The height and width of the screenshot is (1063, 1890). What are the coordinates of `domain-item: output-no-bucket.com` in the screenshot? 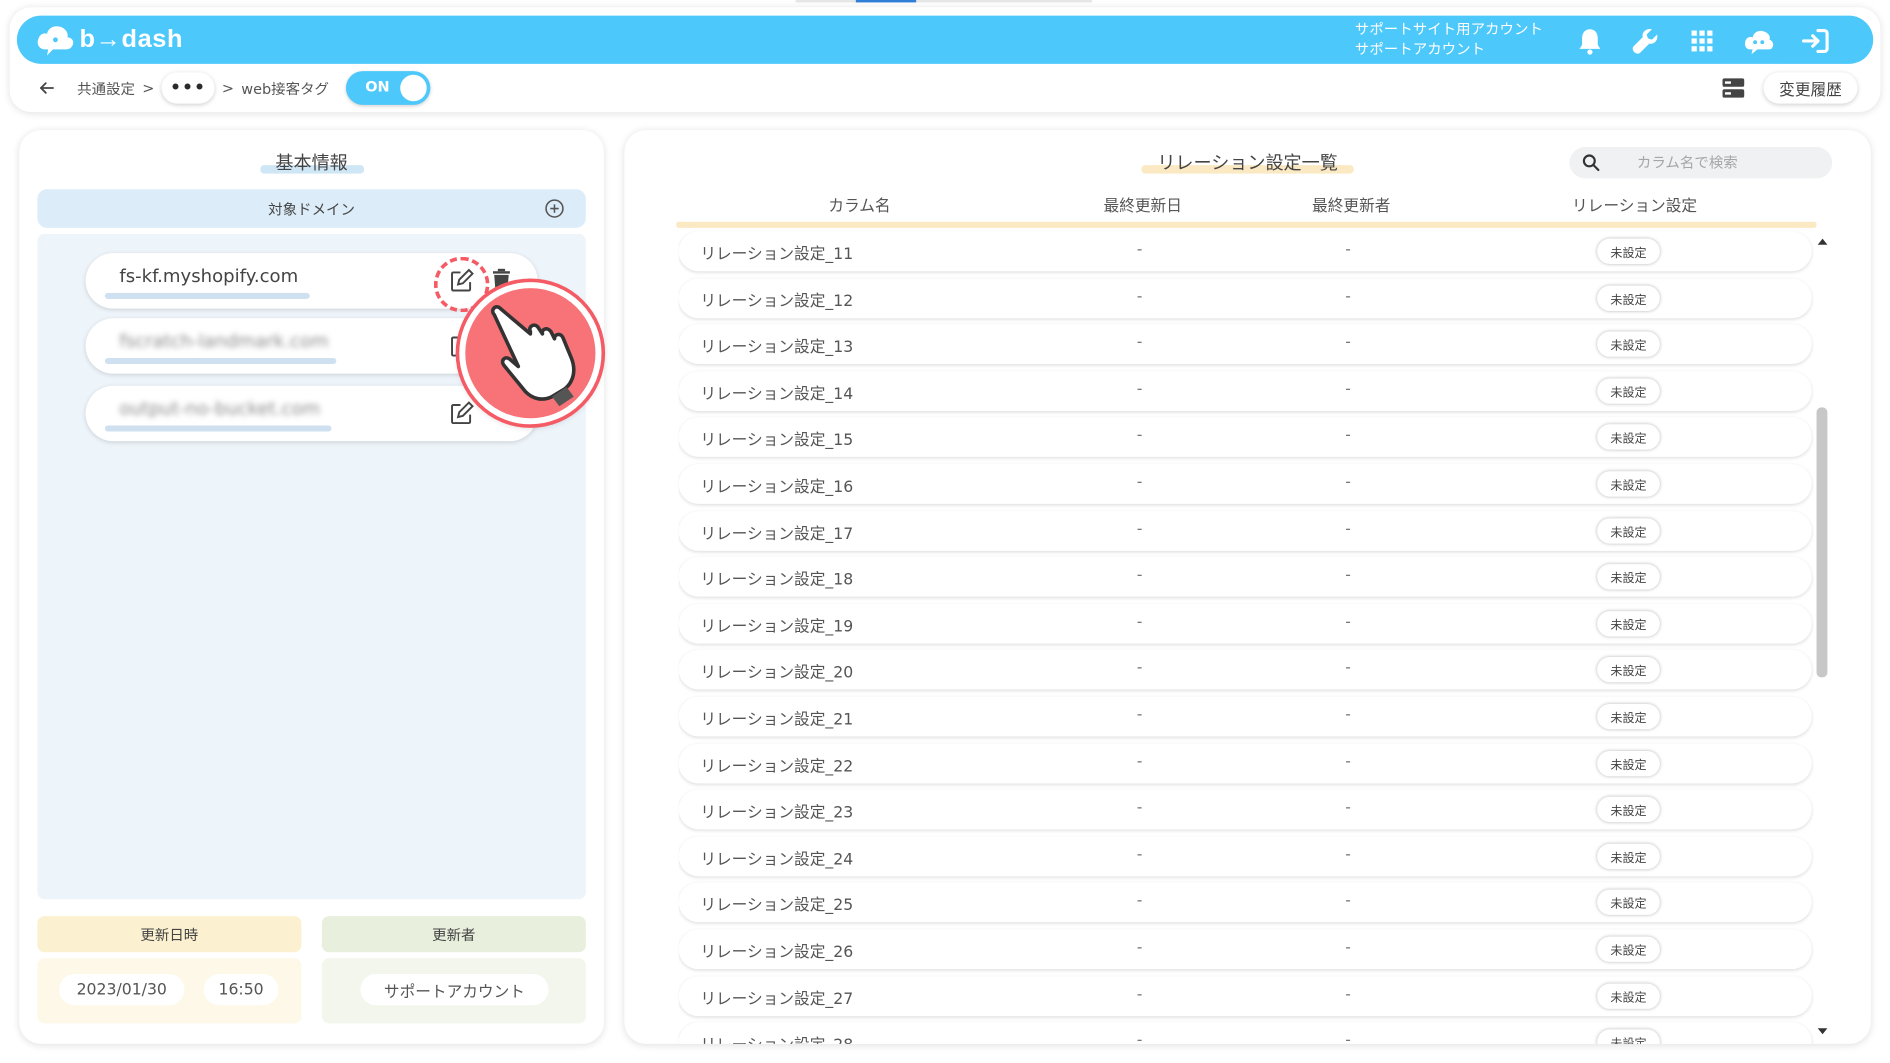 It's located at (311, 413).